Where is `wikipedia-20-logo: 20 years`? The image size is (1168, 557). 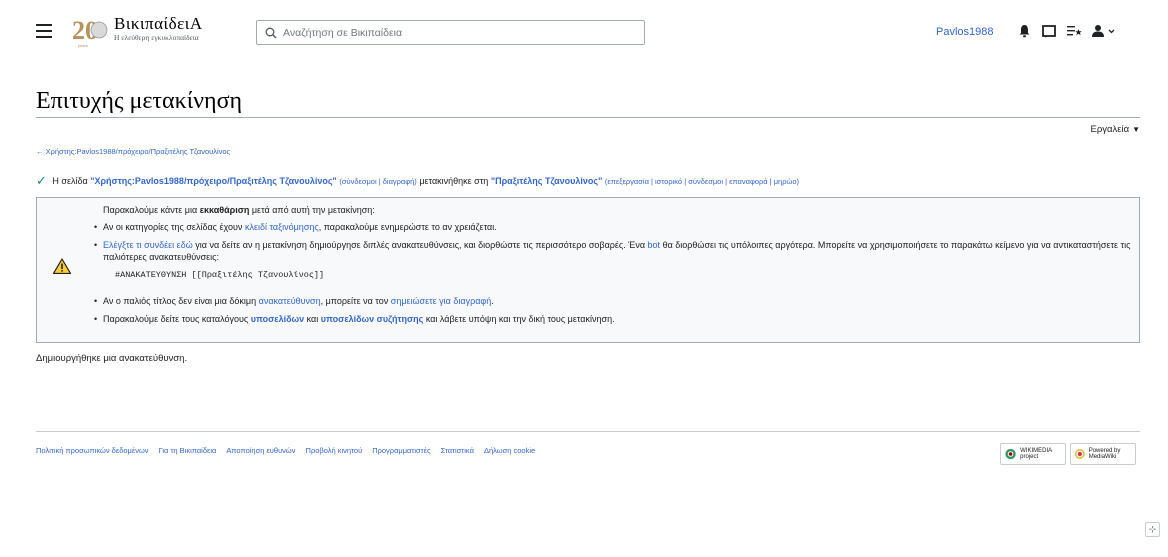 wikipedia-20-logo: 20 years is located at coordinates (90, 31).